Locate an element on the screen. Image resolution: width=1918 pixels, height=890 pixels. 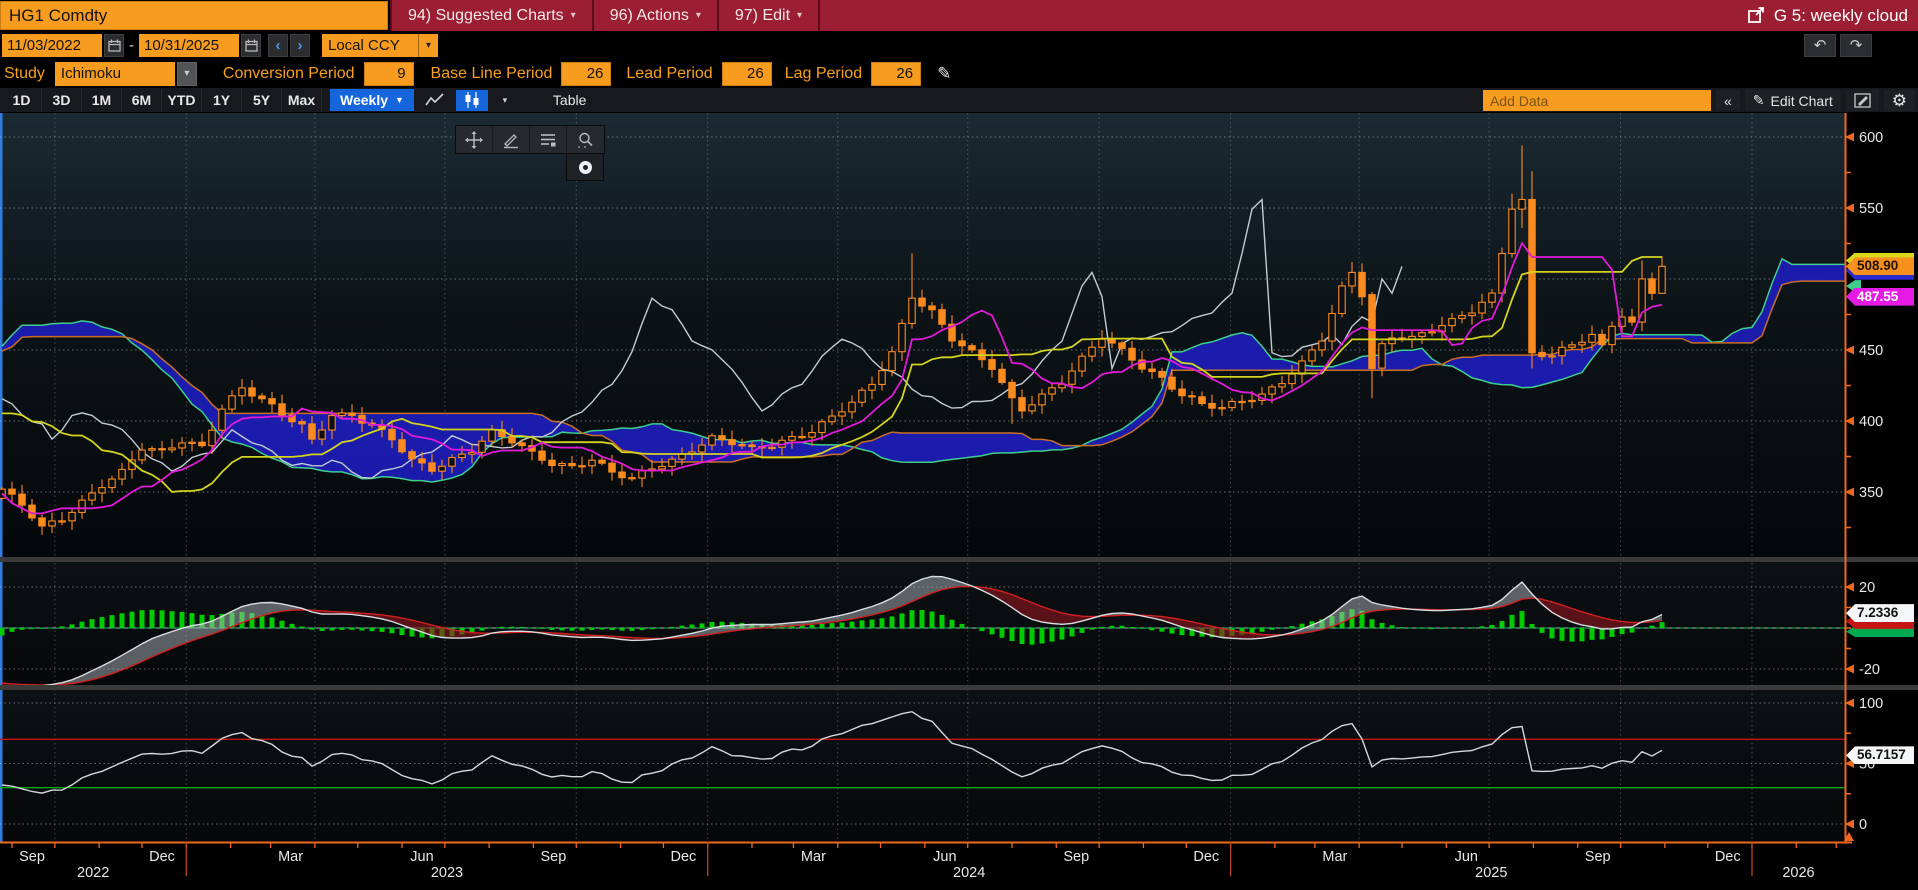
frequency-select: Weekly ▼ is located at coordinates (372, 100).